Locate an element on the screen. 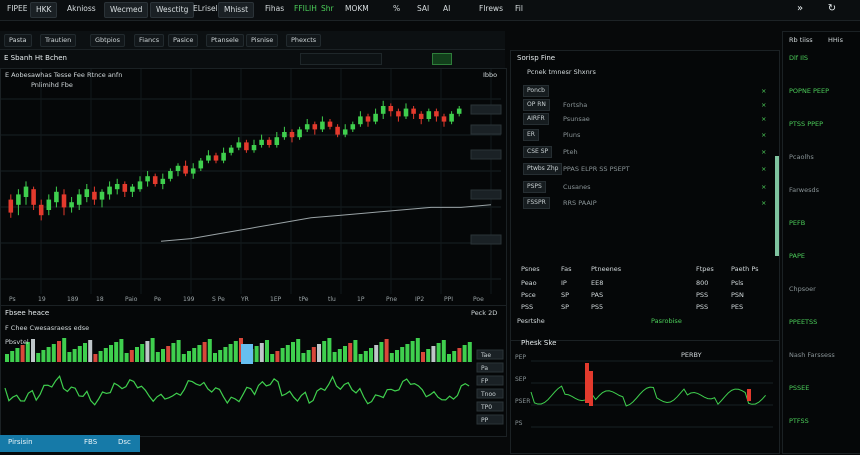 This screenshot has width=860, height=455. menu-item-9: Shr is located at coordinates (327, 9).